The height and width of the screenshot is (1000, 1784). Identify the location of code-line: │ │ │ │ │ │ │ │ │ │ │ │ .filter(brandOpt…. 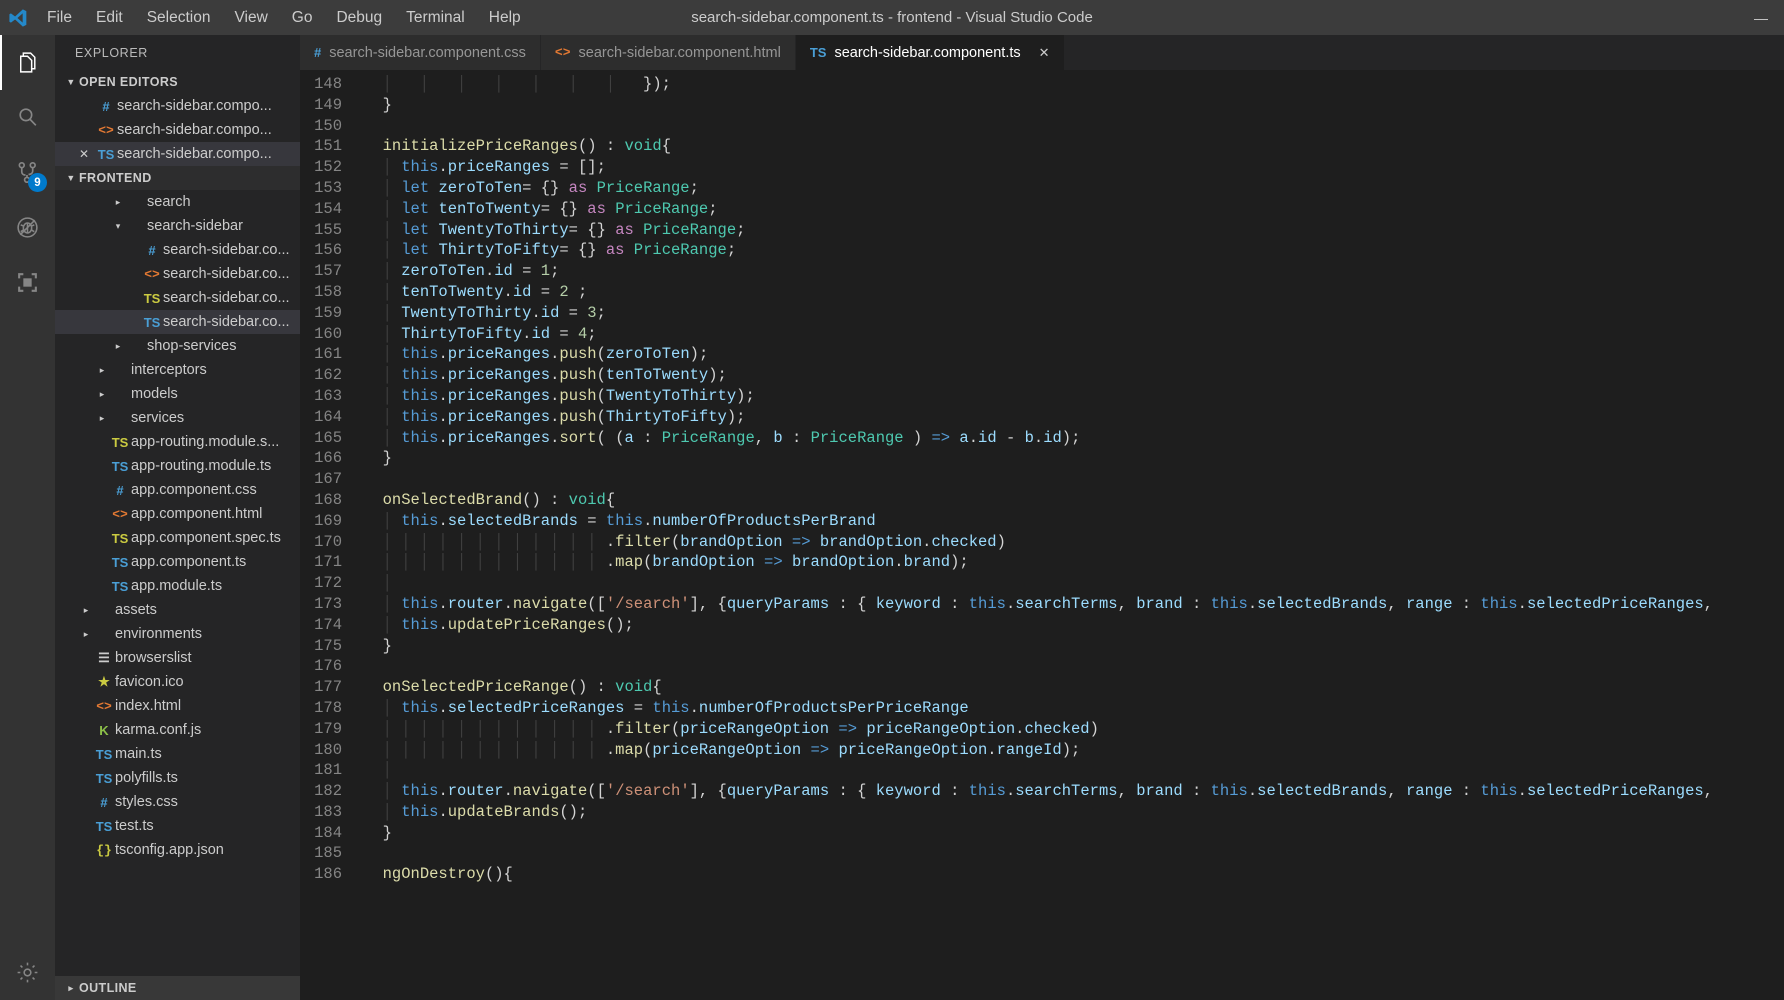
(1074, 542).